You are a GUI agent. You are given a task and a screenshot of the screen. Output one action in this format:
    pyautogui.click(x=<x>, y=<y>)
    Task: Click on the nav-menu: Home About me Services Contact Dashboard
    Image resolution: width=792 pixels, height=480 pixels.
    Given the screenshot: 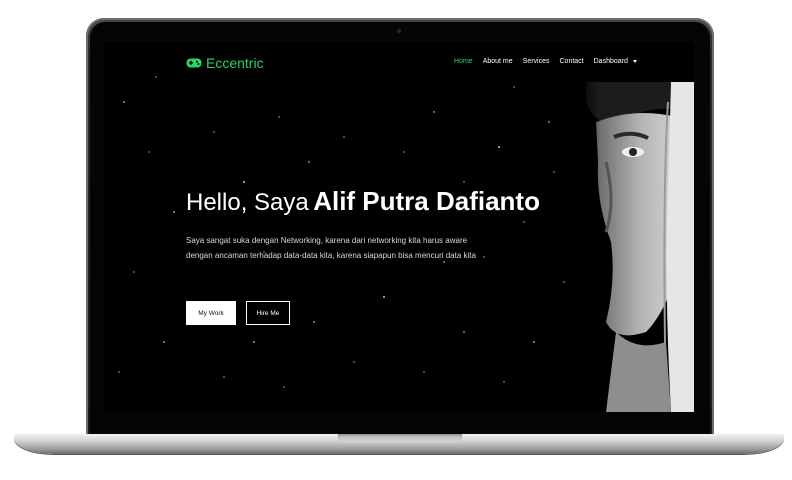 What is the action you would take?
    pyautogui.click(x=550, y=61)
    